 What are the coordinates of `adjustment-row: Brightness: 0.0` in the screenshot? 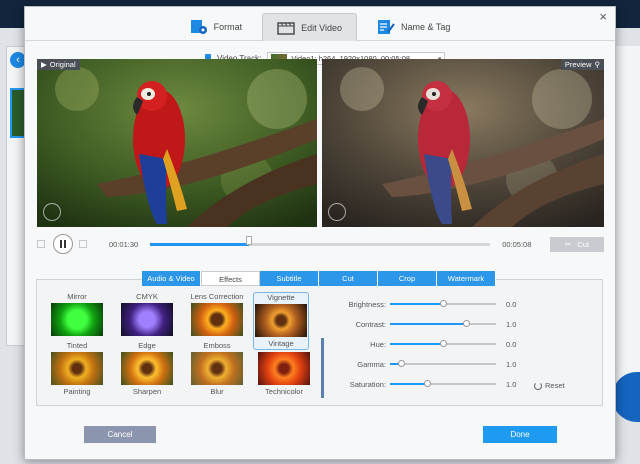 It's located at (455, 304).